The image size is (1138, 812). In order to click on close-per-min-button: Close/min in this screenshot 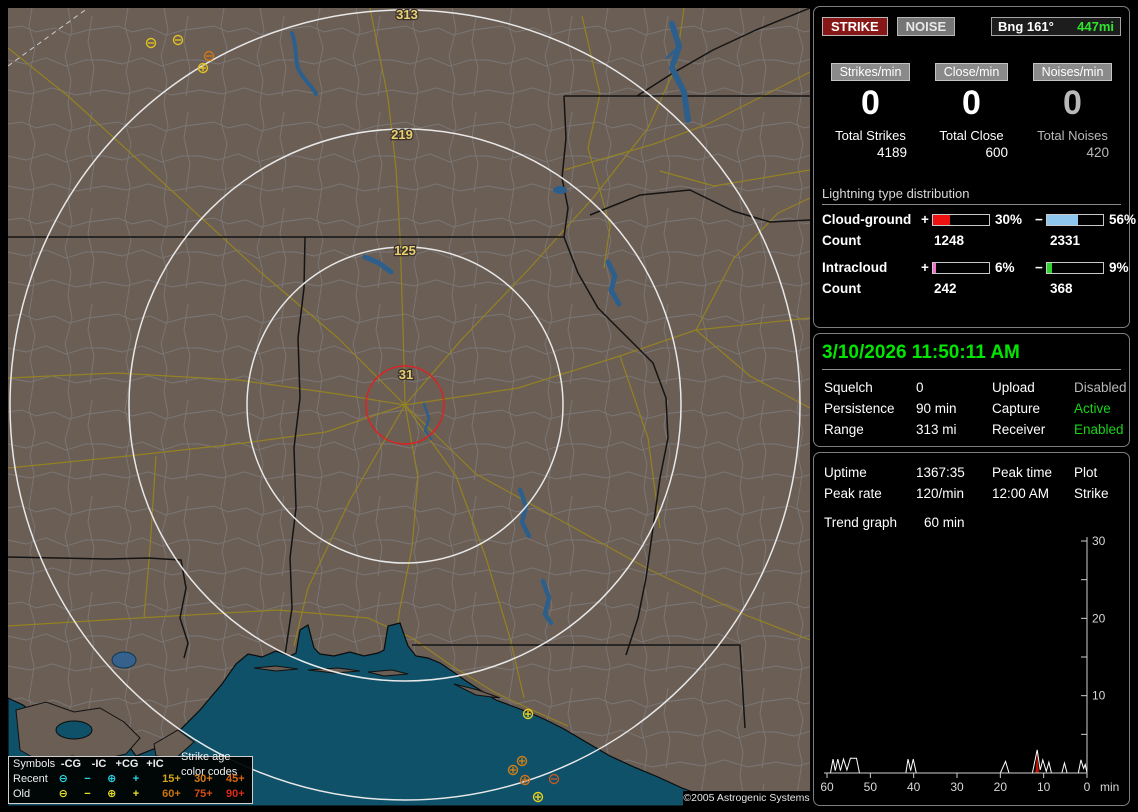, I will do `click(971, 72)`.